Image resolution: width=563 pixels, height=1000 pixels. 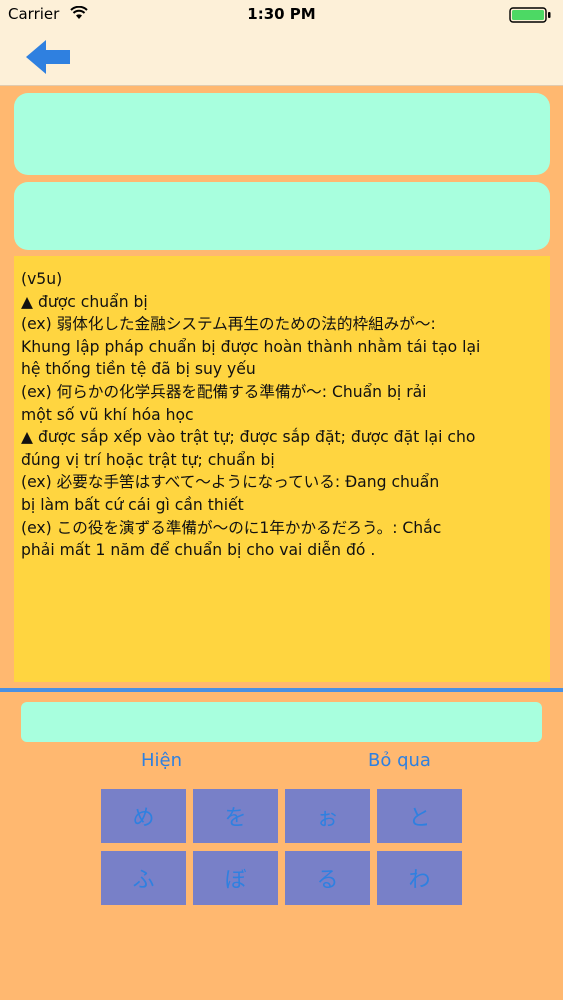 I want to click on divider, so click(x=281, y=690).